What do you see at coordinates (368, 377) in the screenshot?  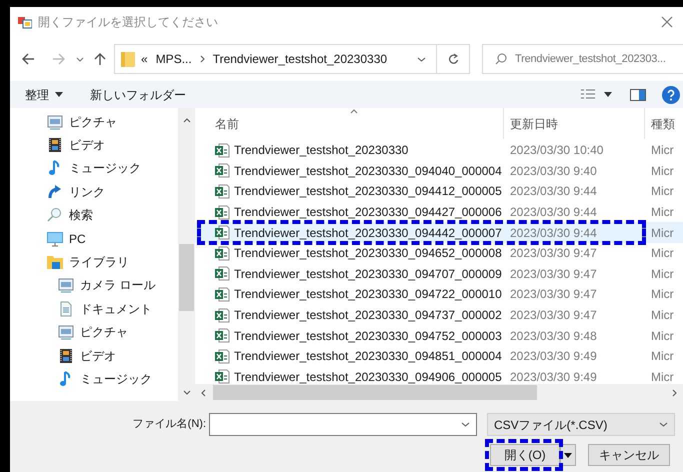 I see `file-name: Trendviewer_testshot_20230330_094906_000005` at bounding box center [368, 377].